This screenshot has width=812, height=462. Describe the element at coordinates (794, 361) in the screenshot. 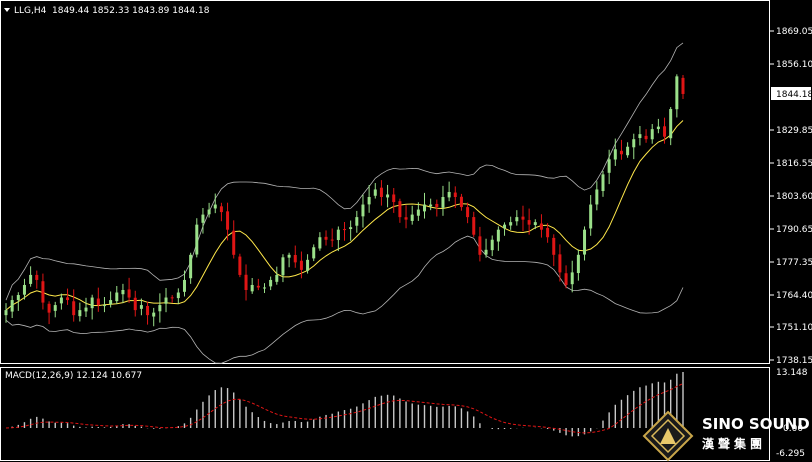

I see `price-tick: 1738.15` at that location.